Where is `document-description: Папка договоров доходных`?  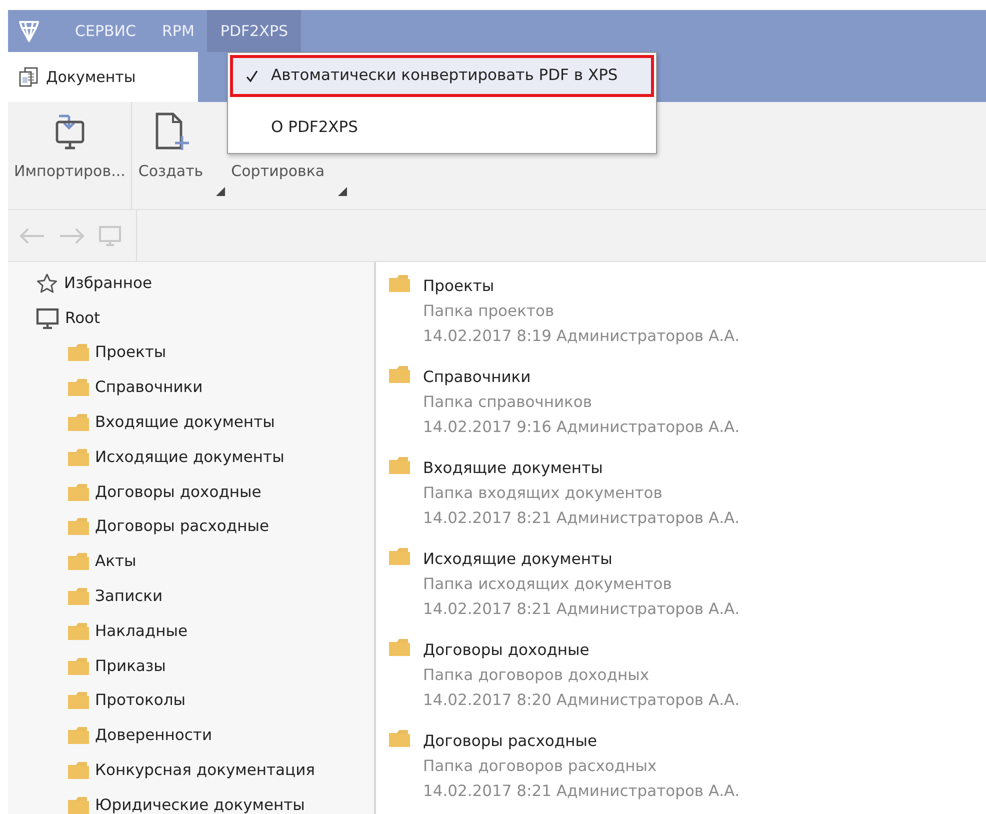 document-description: Папка договоров доходных is located at coordinates (536, 675).